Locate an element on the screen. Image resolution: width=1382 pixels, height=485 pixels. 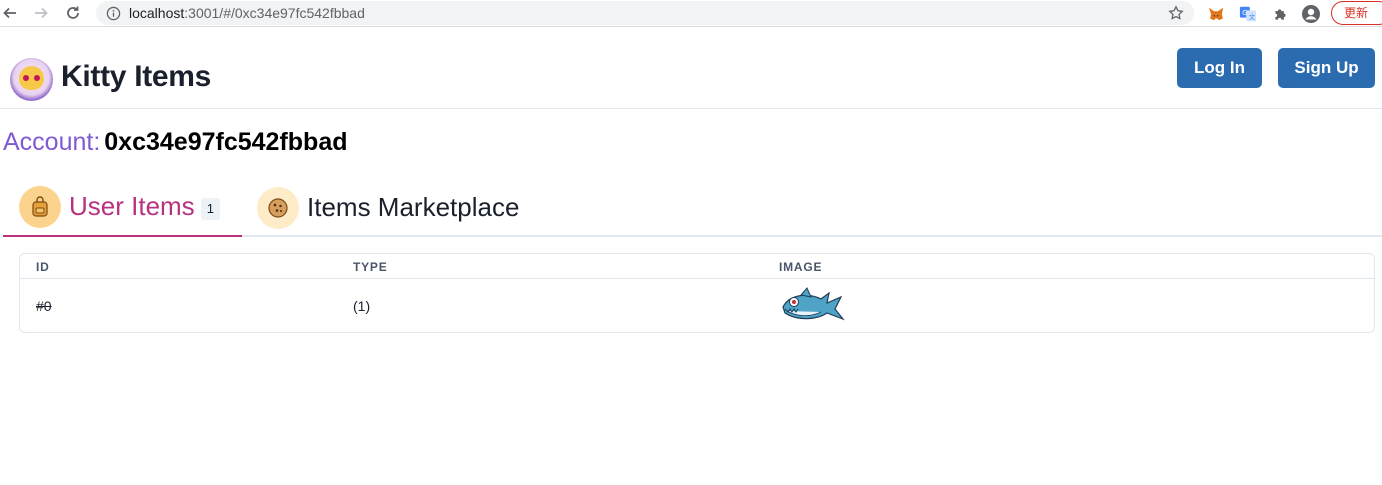
info-icon is located at coordinates (113, 13).